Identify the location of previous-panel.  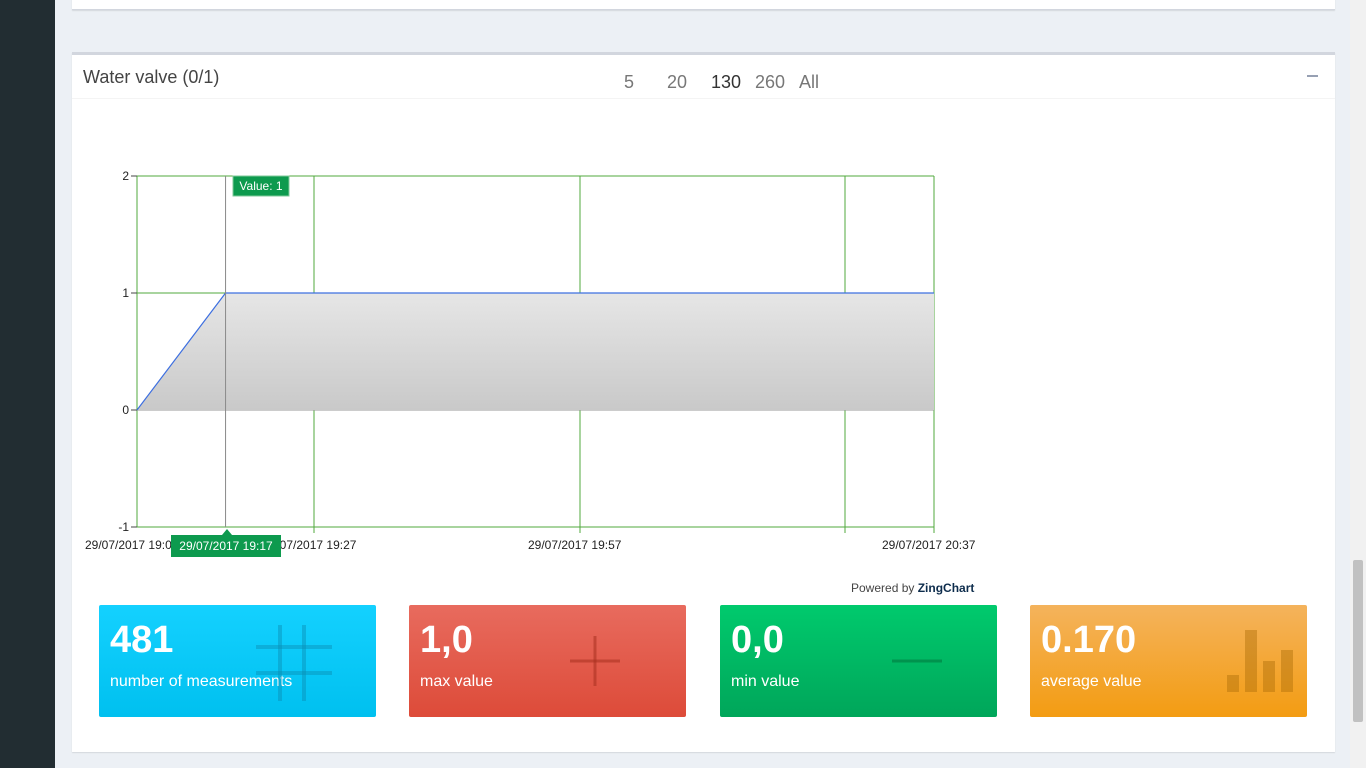
(703, 5).